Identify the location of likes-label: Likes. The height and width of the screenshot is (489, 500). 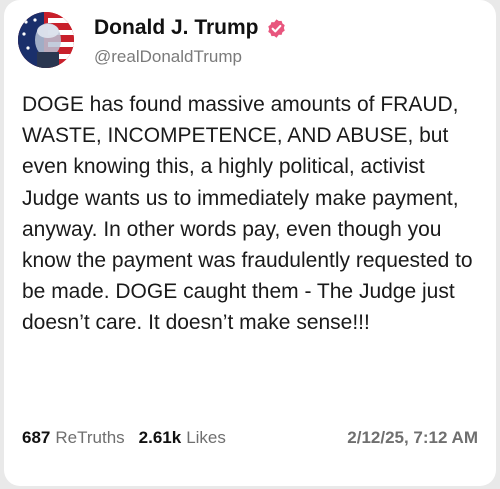
(206, 437).